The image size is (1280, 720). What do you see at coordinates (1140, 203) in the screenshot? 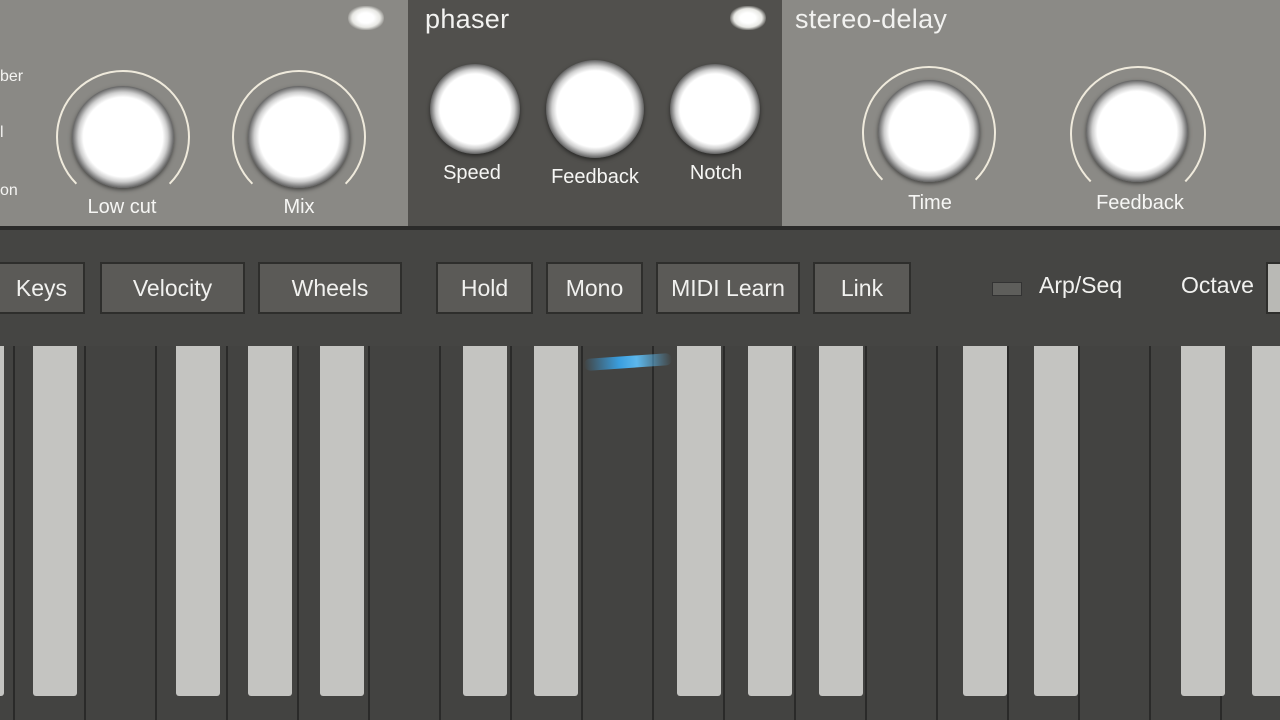
I see `delay-feedback-label: Feedback` at bounding box center [1140, 203].